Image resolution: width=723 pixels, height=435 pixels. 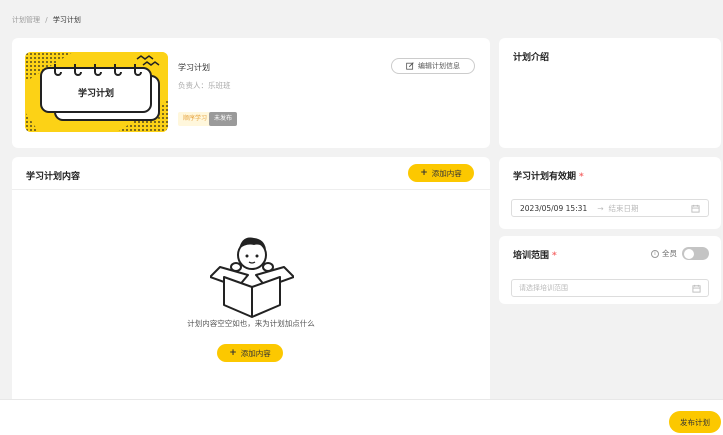 I want to click on plan-intro-title: 计划介绍, so click(x=531, y=58).